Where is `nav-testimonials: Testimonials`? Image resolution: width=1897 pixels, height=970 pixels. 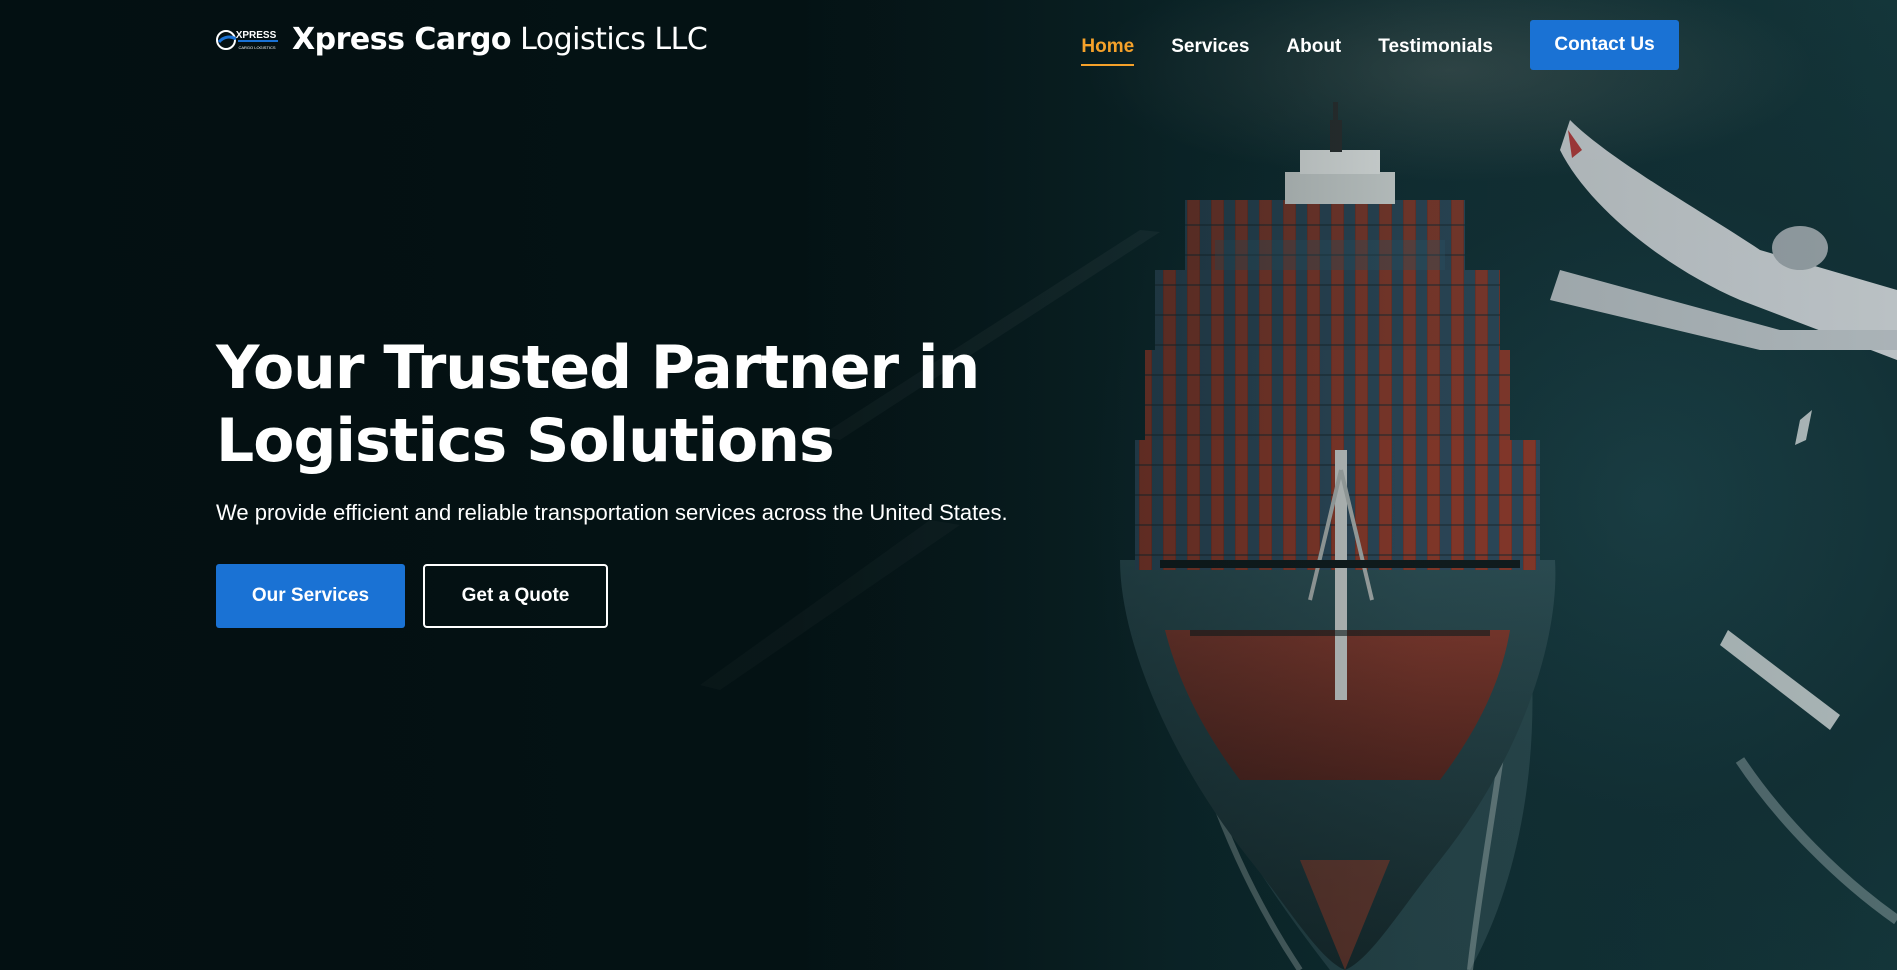 nav-testimonials: Testimonials is located at coordinates (1435, 45).